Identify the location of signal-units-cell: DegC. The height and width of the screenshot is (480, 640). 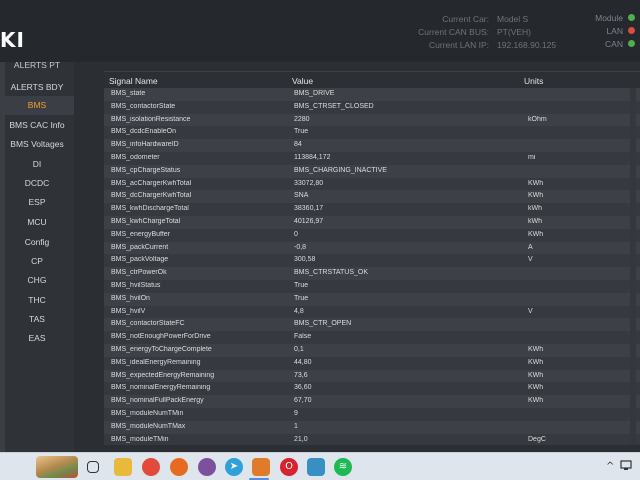
(537, 439).